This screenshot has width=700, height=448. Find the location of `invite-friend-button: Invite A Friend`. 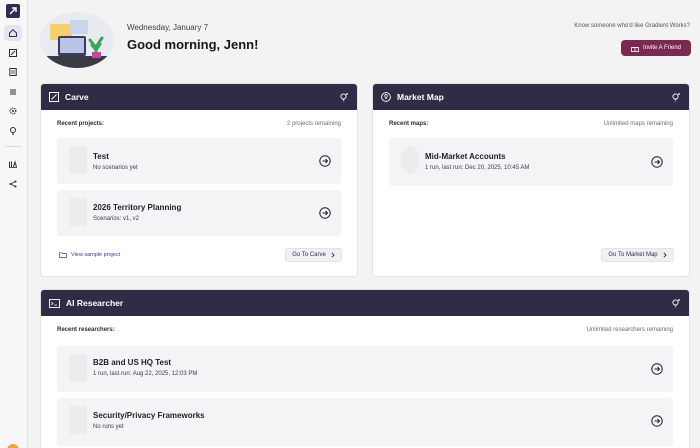

invite-friend-button: Invite A Friend is located at coordinates (656, 48).